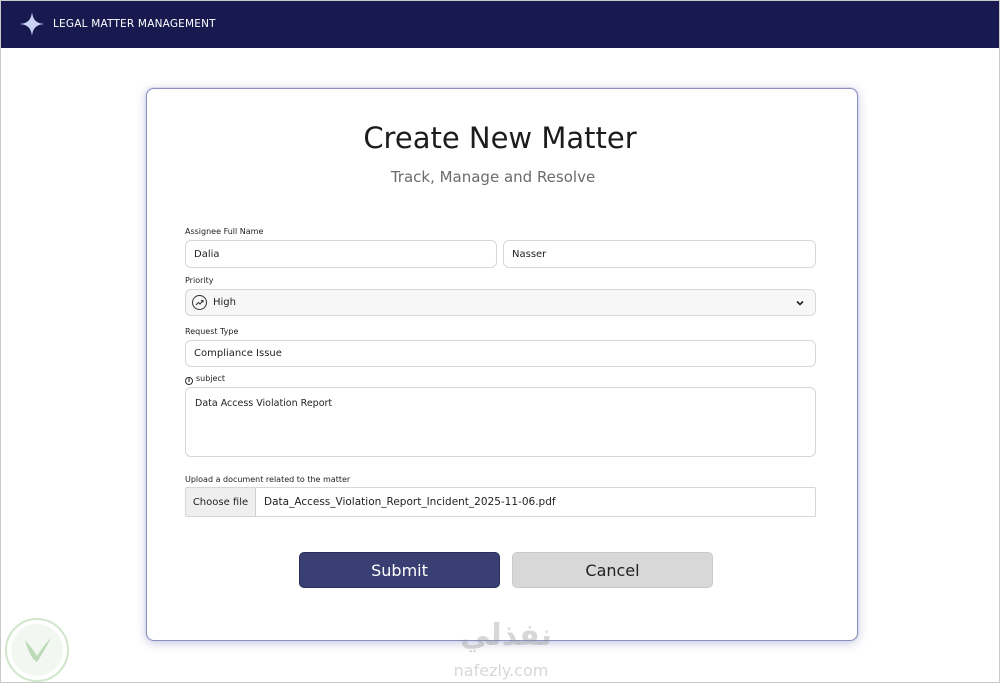 Image resolution: width=1000 pixels, height=683 pixels. I want to click on watermark-logo, so click(37, 650).